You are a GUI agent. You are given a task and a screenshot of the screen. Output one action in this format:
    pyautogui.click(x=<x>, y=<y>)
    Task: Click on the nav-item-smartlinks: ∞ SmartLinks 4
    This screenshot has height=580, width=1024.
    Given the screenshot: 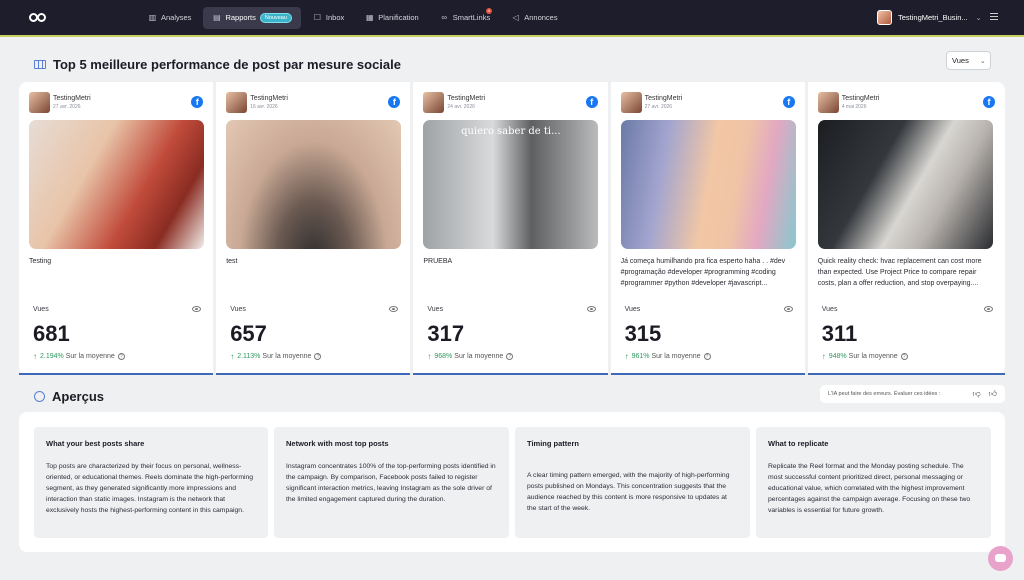 What is the action you would take?
    pyautogui.click(x=465, y=18)
    